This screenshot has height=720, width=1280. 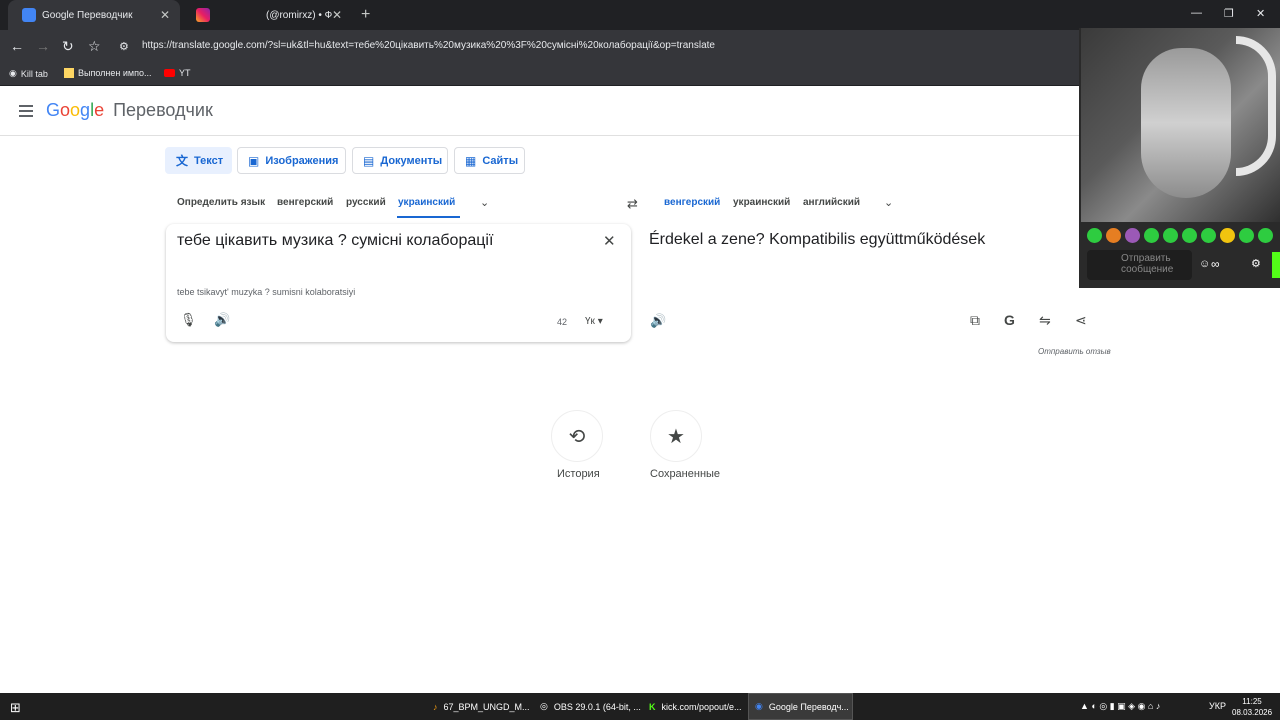 I want to click on target-lang-more-chevron-icon: ⌄, so click(x=888, y=202).